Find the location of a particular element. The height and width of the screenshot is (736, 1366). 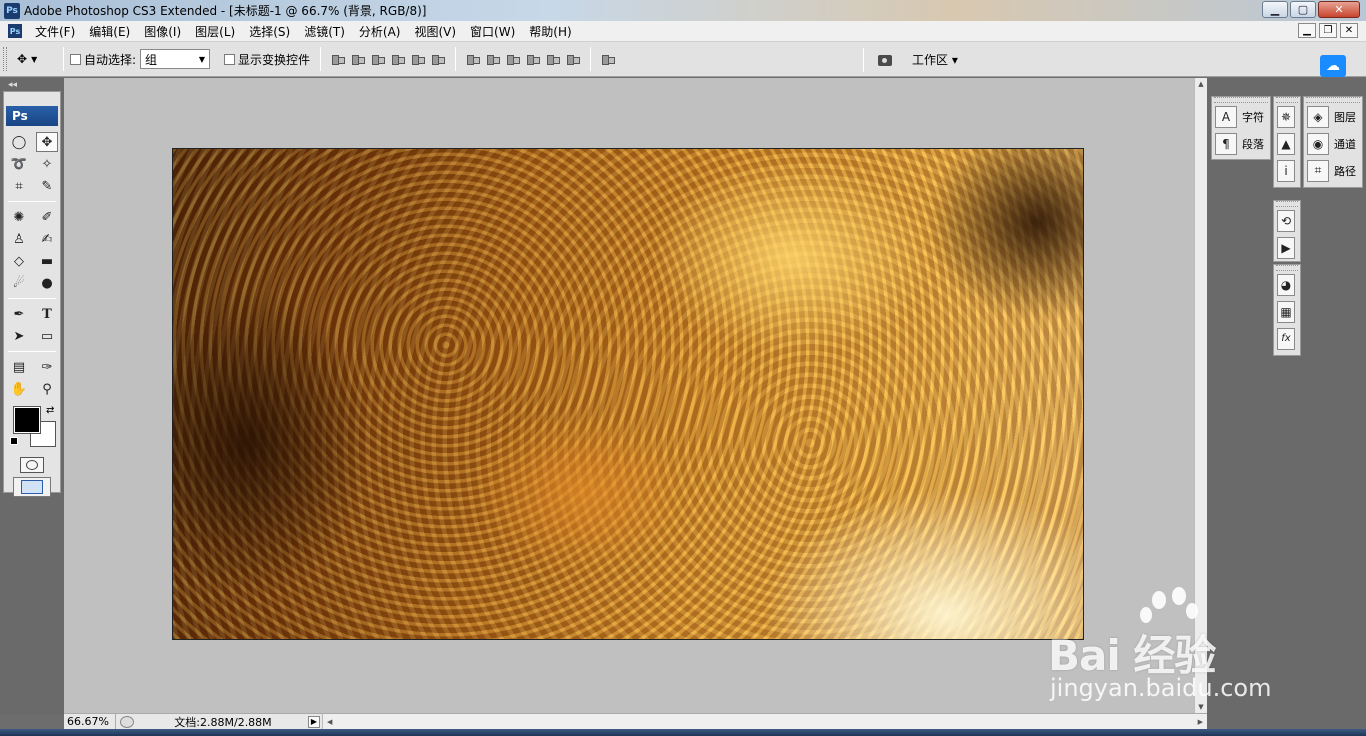

healing-brush-tool-icon: ✺ is located at coordinates (19, 217).